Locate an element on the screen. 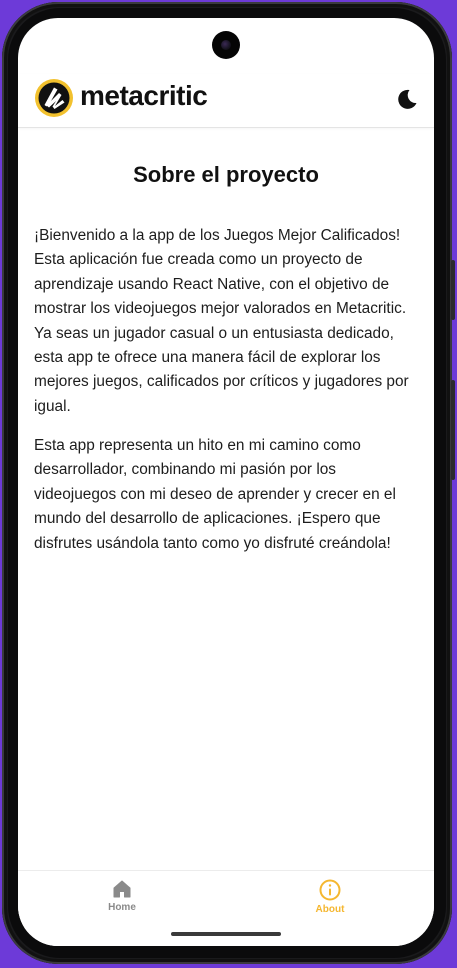 This screenshot has height=968, width=457. tab-about: About is located at coordinates (330, 901).